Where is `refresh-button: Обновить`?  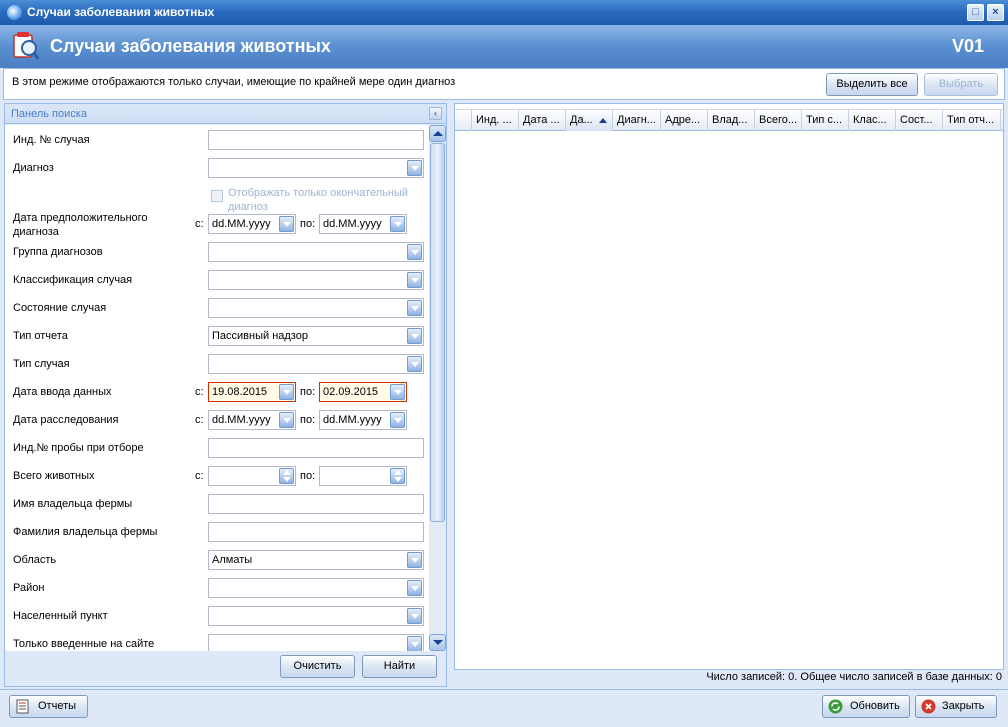 refresh-button: Обновить is located at coordinates (866, 706).